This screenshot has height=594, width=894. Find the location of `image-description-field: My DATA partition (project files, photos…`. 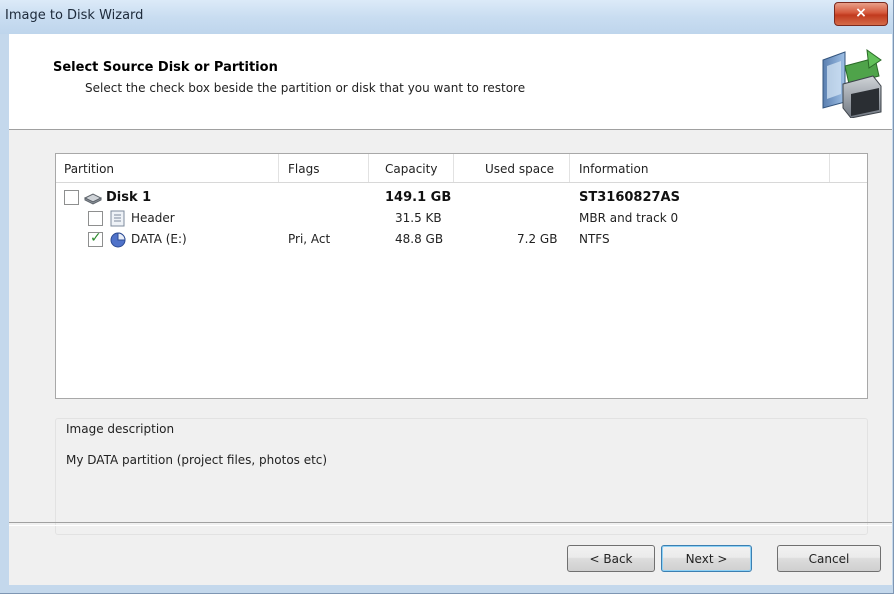

image-description-field: My DATA partition (project files, photos… is located at coordinates (196, 460).